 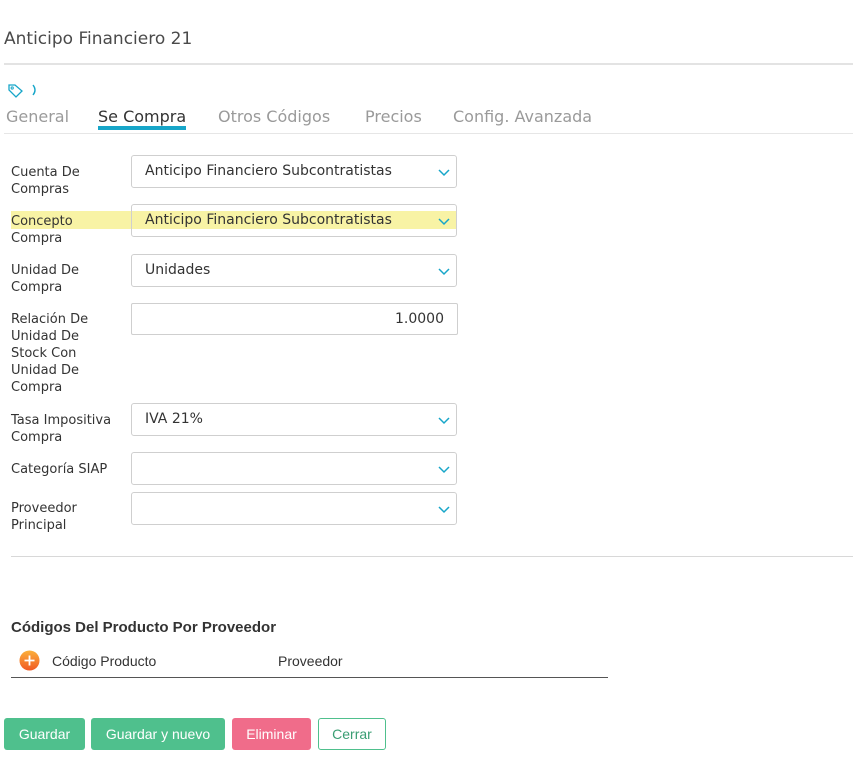 I want to click on concepto-compra-value: Anticipo Financiero Subcontratistas, so click(x=268, y=220).